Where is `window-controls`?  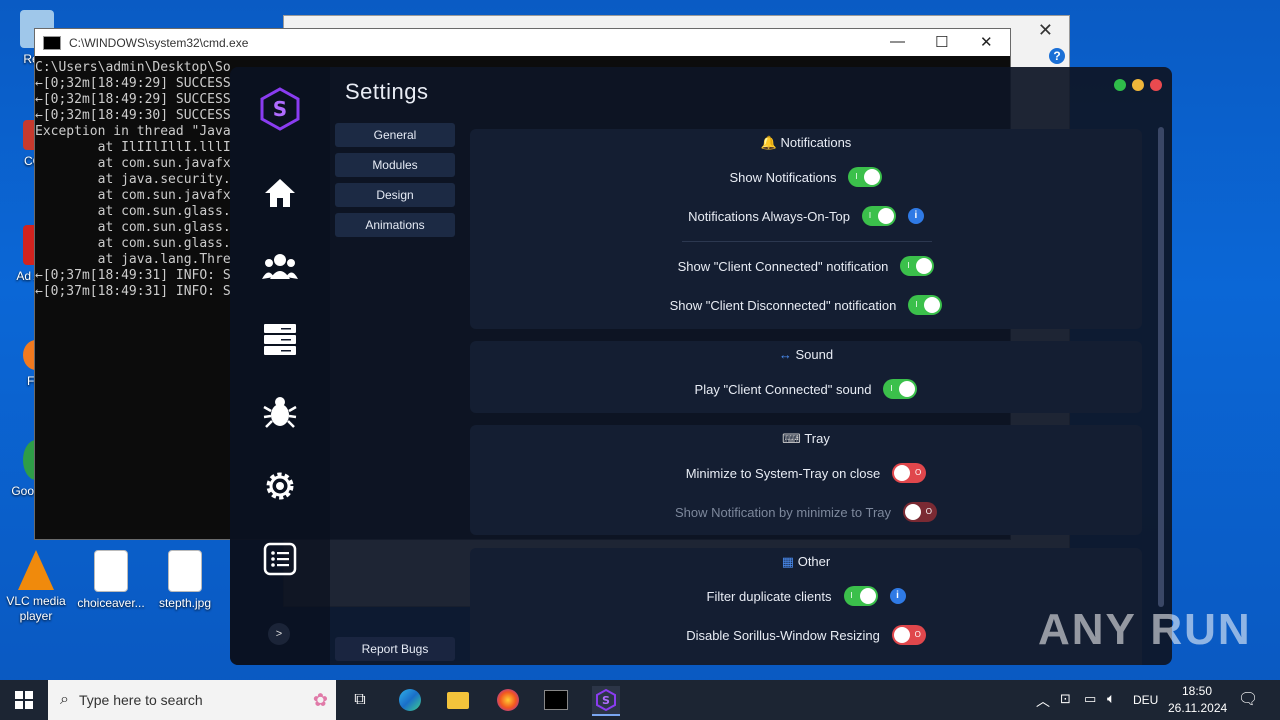
window-controls is located at coordinates (1138, 85).